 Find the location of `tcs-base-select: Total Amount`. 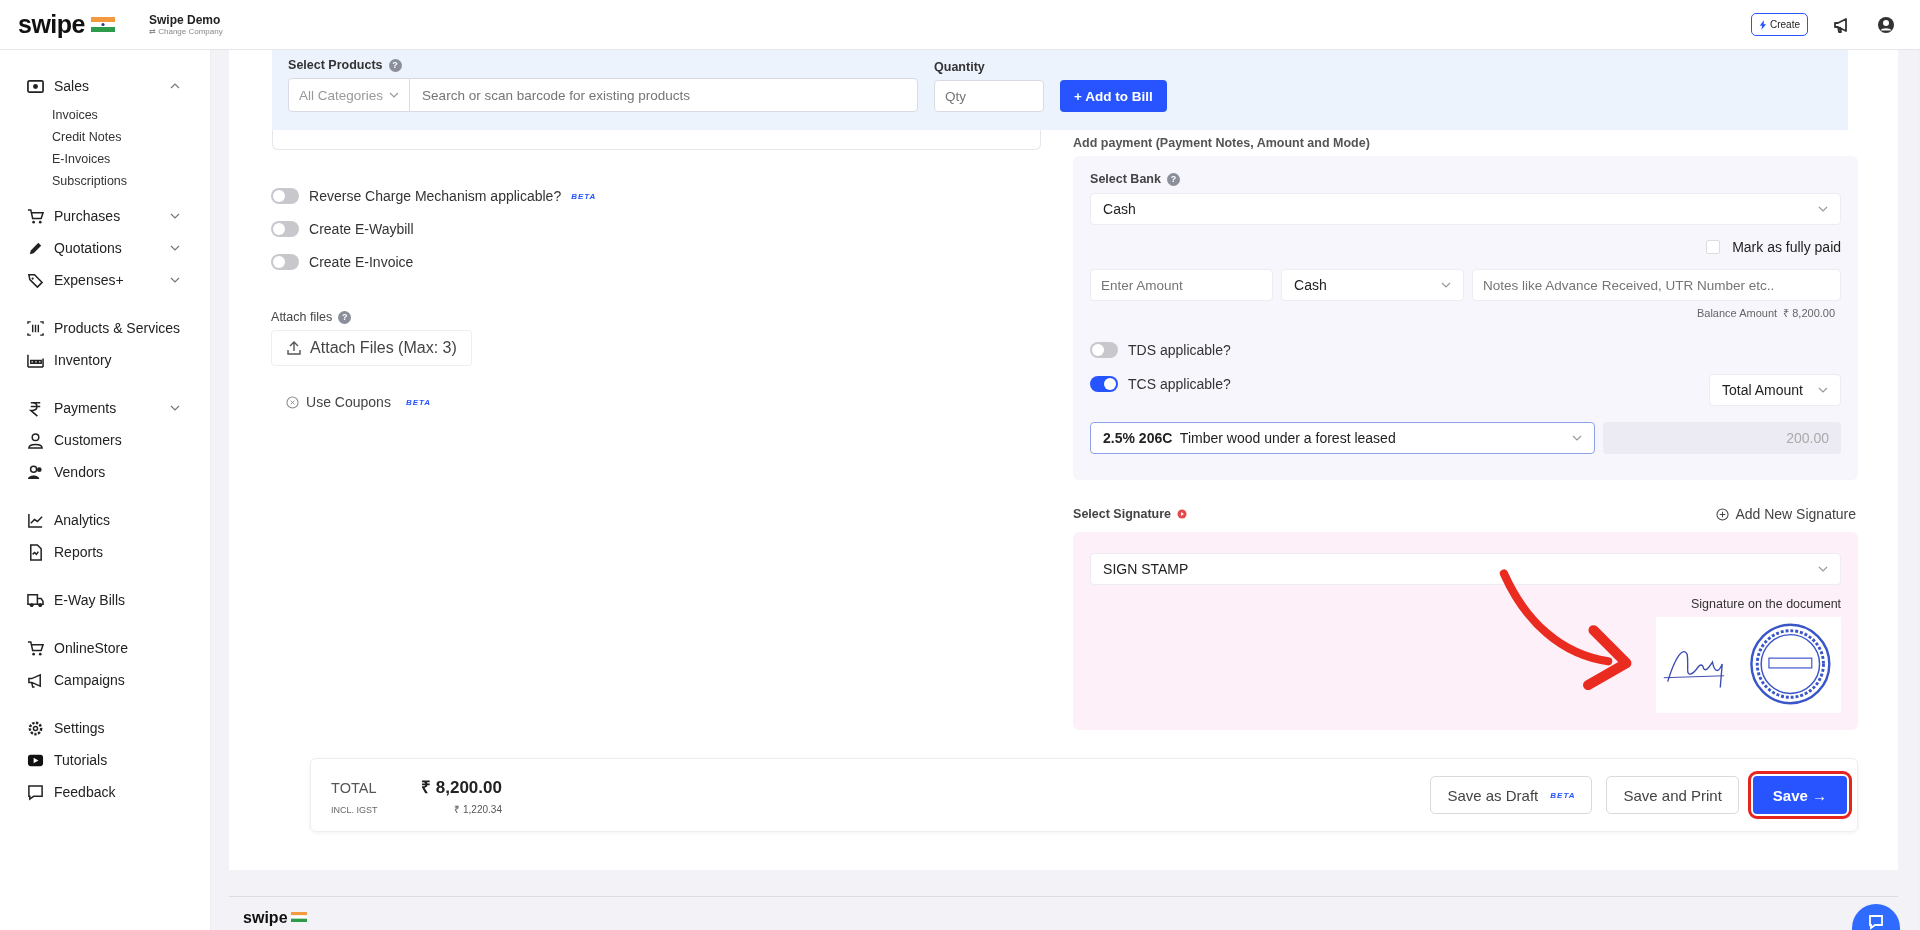

tcs-base-select: Total Amount is located at coordinates (1775, 390).